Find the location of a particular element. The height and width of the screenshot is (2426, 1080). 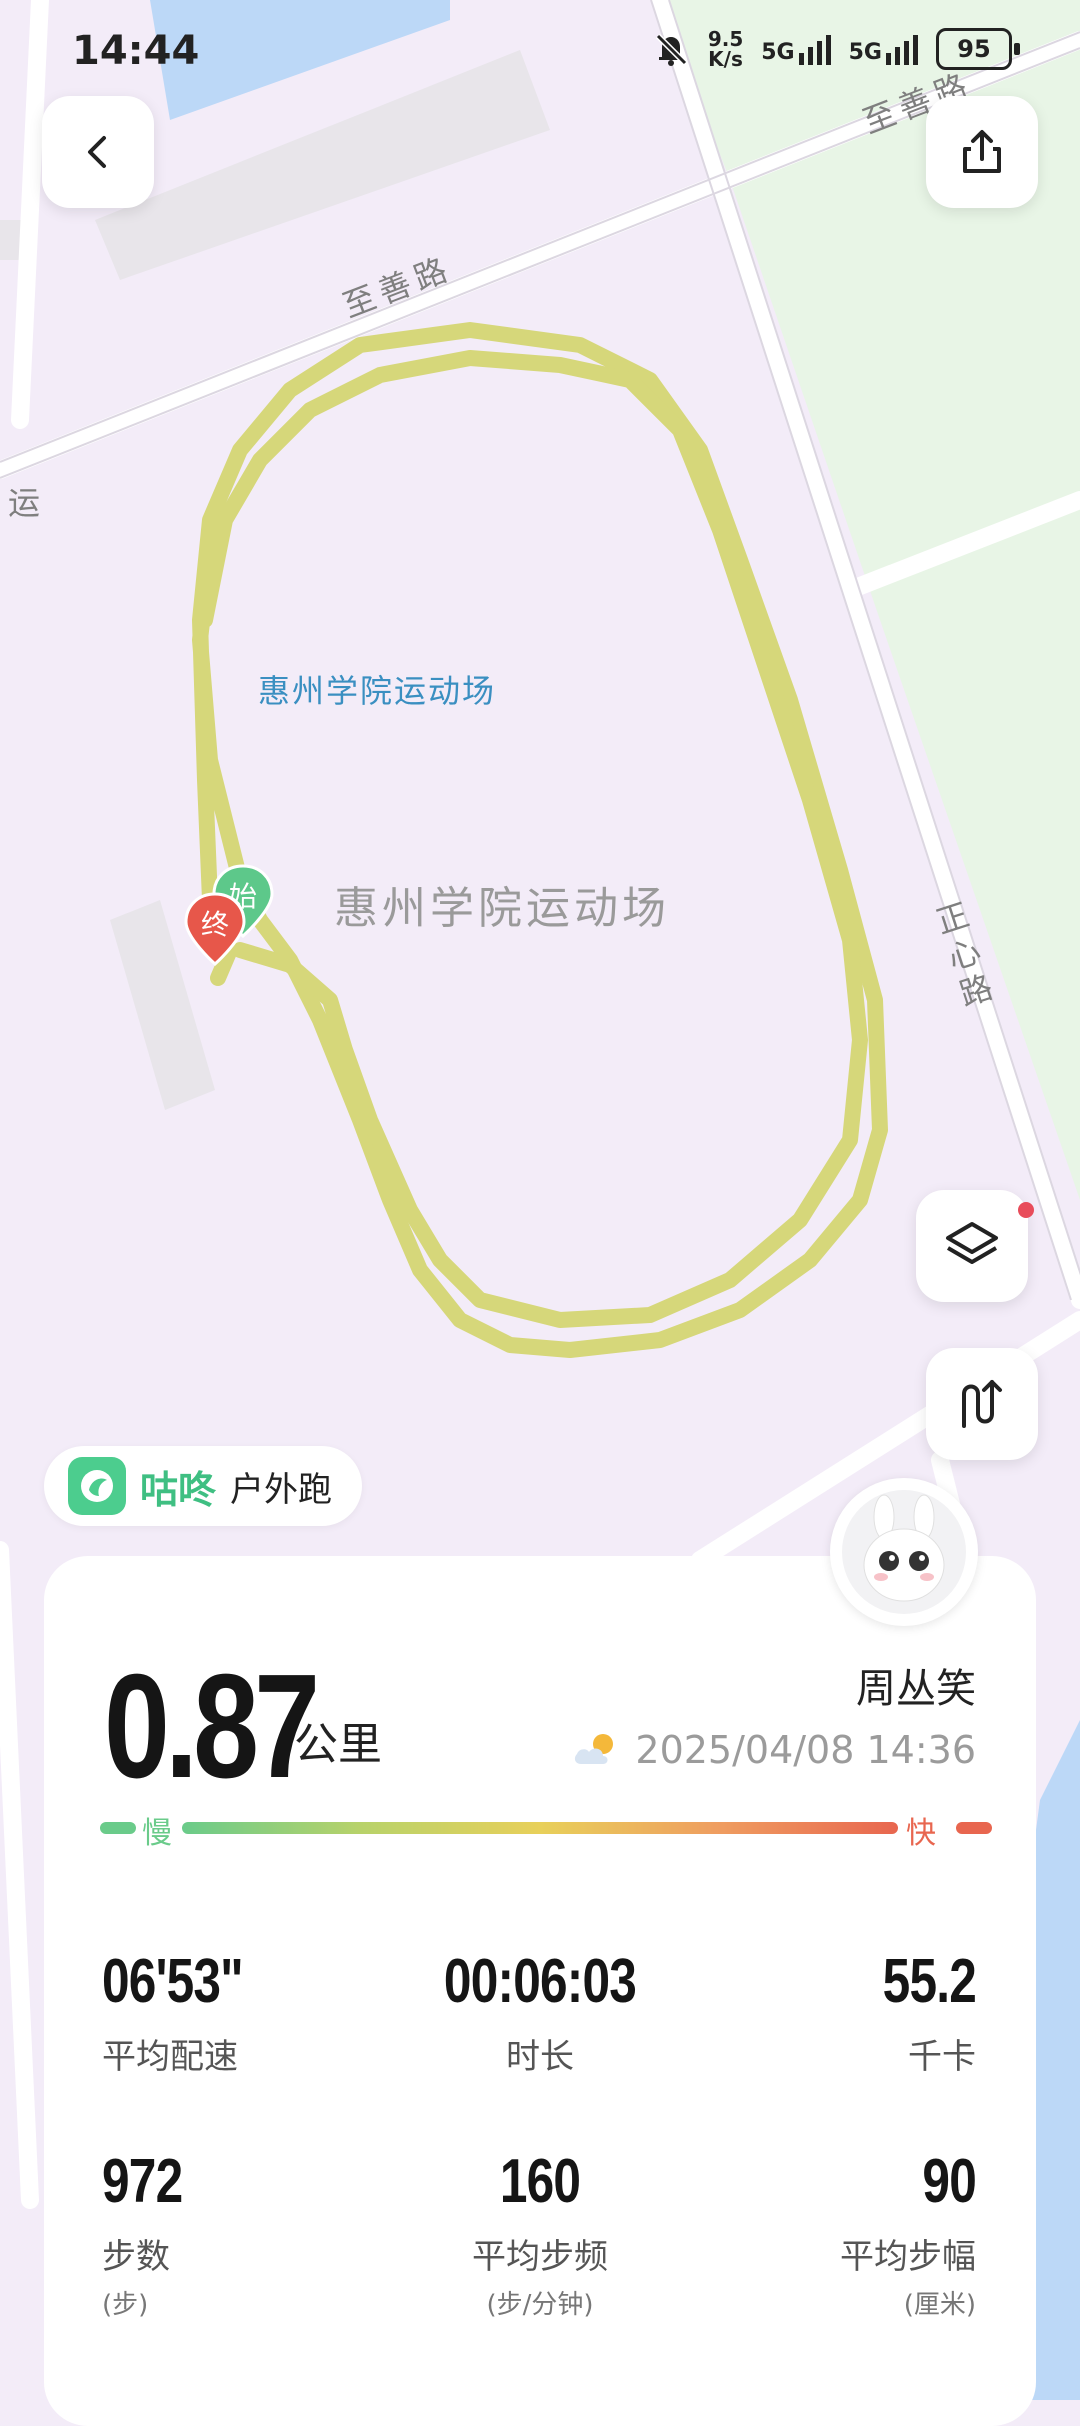

area-label: 惠州学院运动场 is located at coordinates (502, 908).